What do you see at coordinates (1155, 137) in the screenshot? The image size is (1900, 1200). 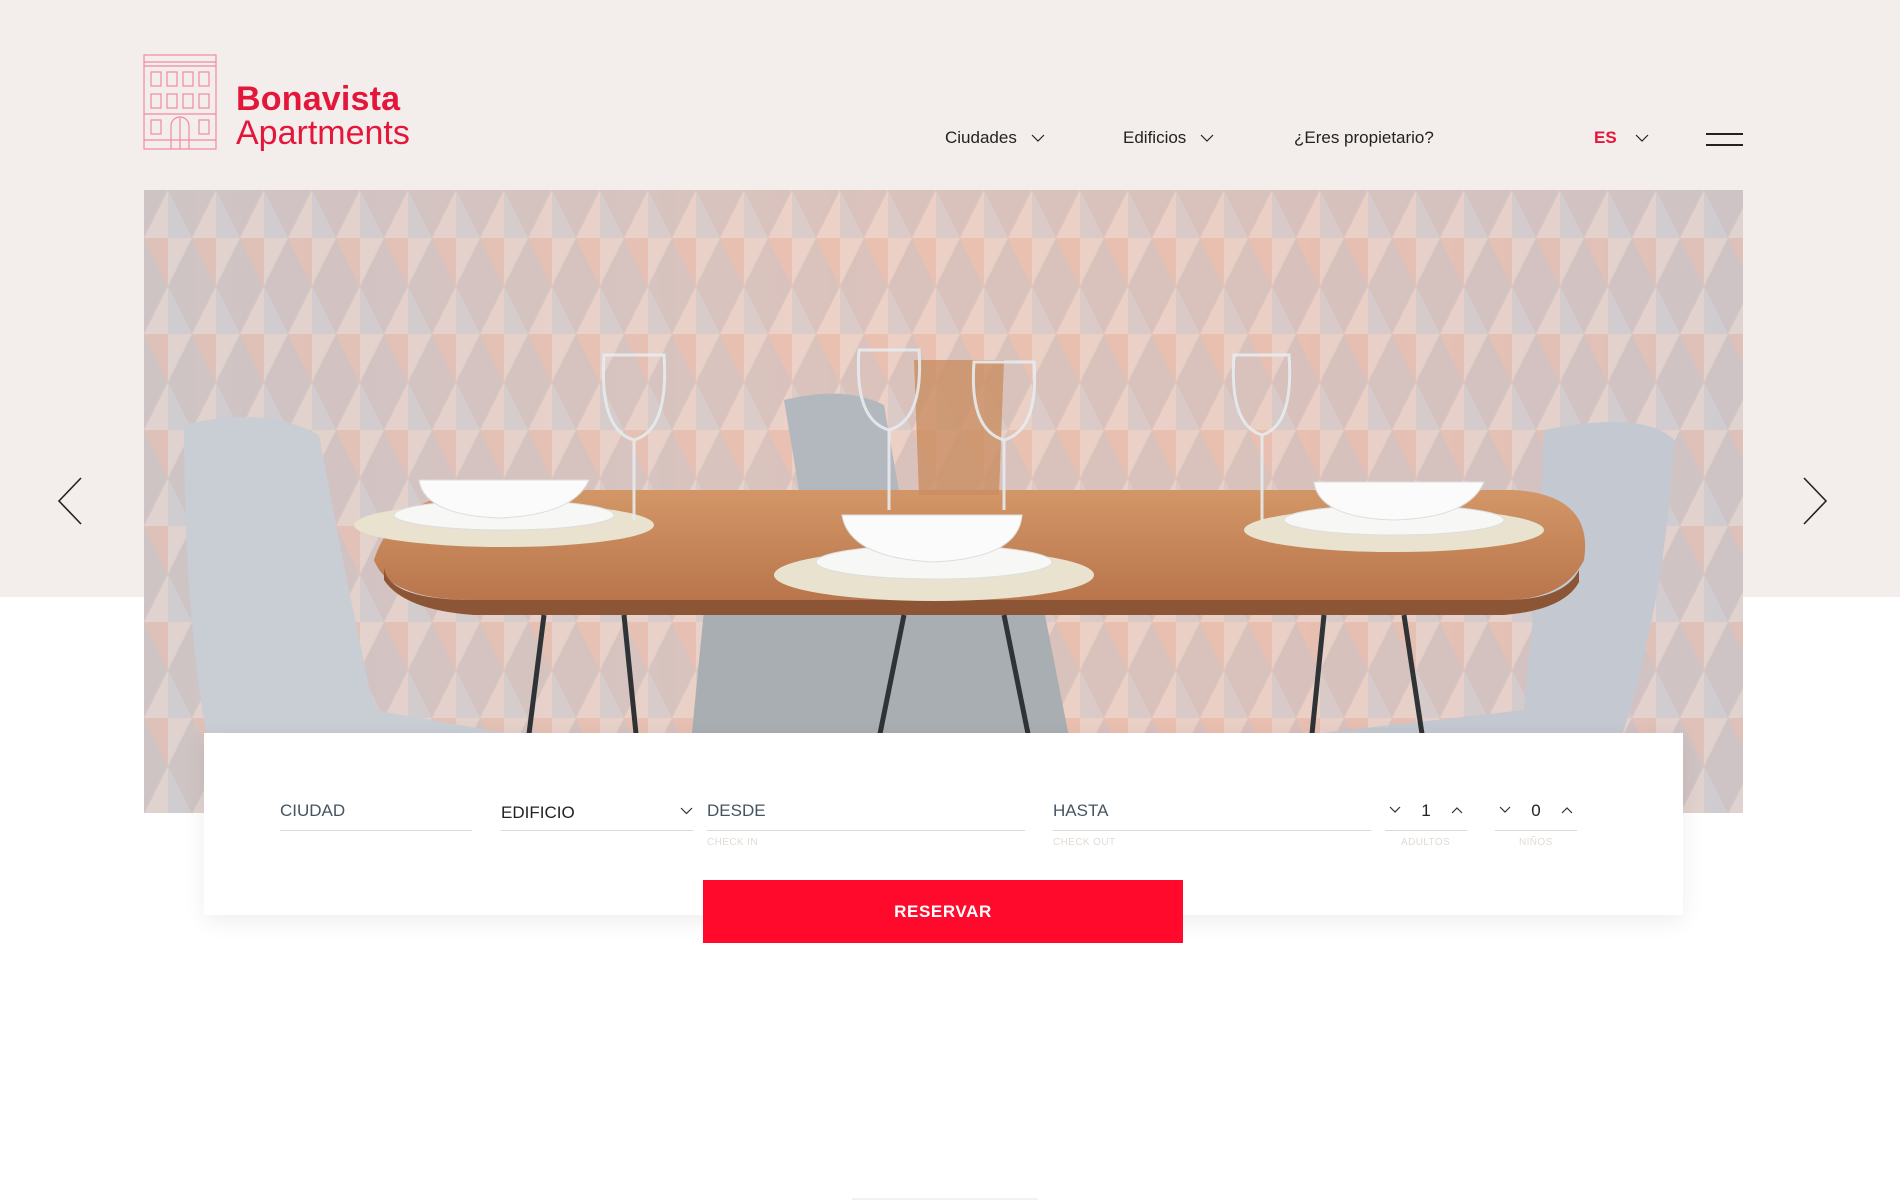 I see `nav-edificios-label: Edificios` at bounding box center [1155, 137].